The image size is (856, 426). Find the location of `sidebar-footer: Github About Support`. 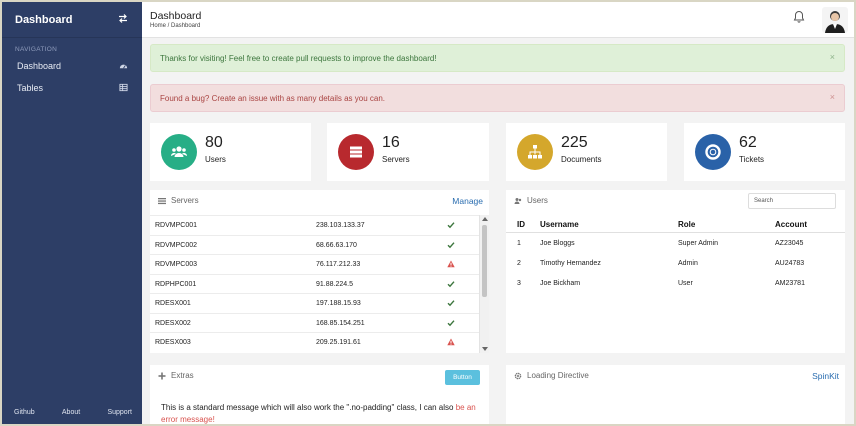

sidebar-footer: Github About Support is located at coordinates (72, 412).